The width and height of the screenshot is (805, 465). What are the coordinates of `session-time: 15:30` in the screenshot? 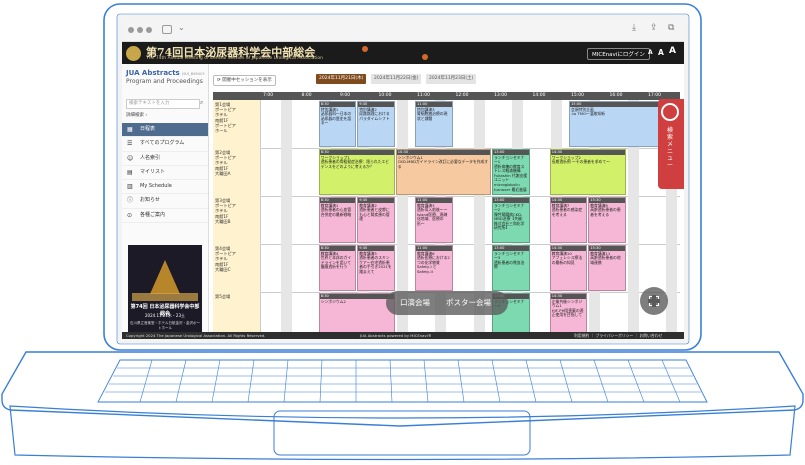 It's located at (607, 200).